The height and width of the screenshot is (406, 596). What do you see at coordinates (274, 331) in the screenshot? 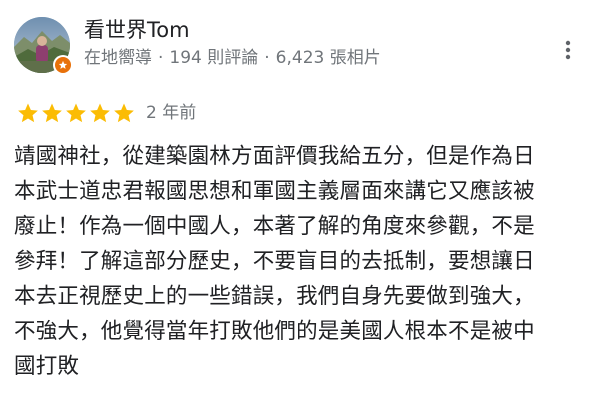
I see `review-text-line: 不強大，他覺得當年打敗他們的是美國人根本不是被中` at bounding box center [274, 331].